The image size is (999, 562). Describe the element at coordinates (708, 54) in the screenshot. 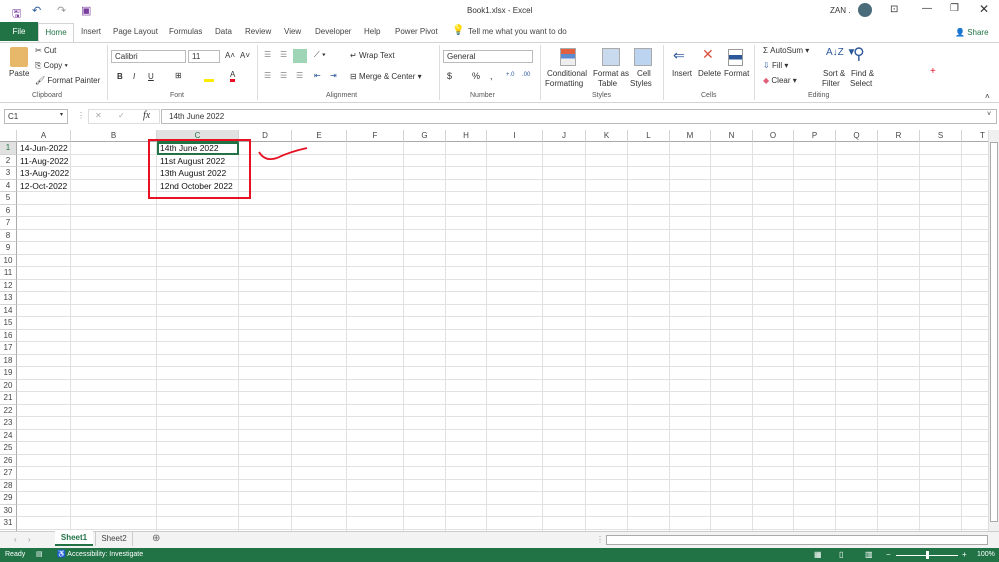

I see `delete-cells-icon: ✕` at that location.